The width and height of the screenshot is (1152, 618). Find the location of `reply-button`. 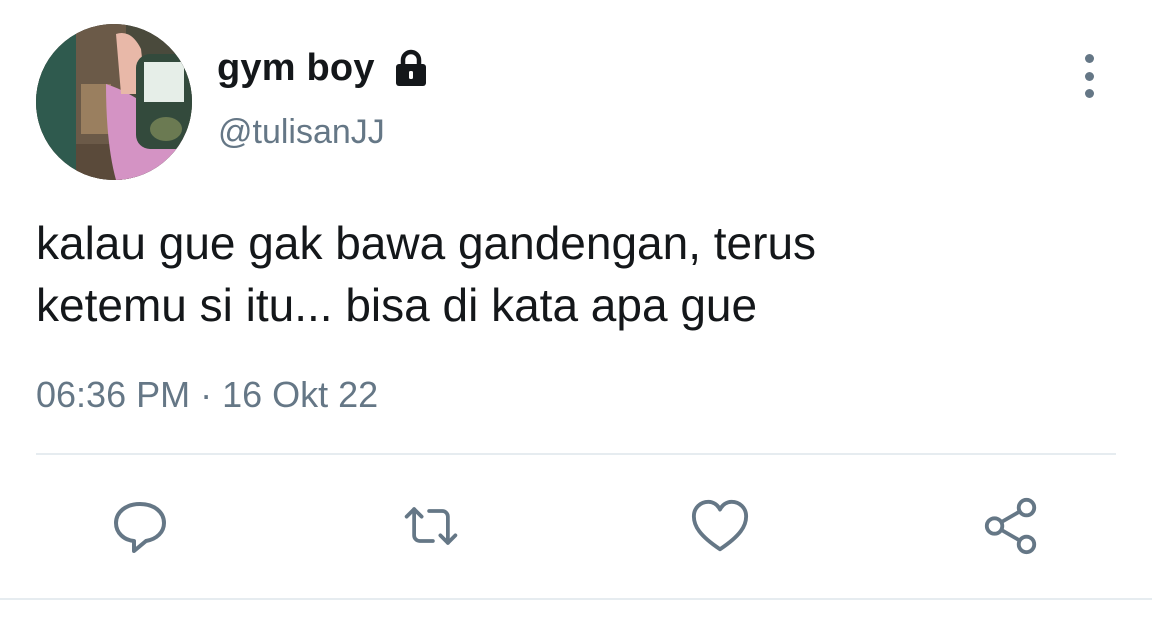

reply-button is located at coordinates (140, 526).